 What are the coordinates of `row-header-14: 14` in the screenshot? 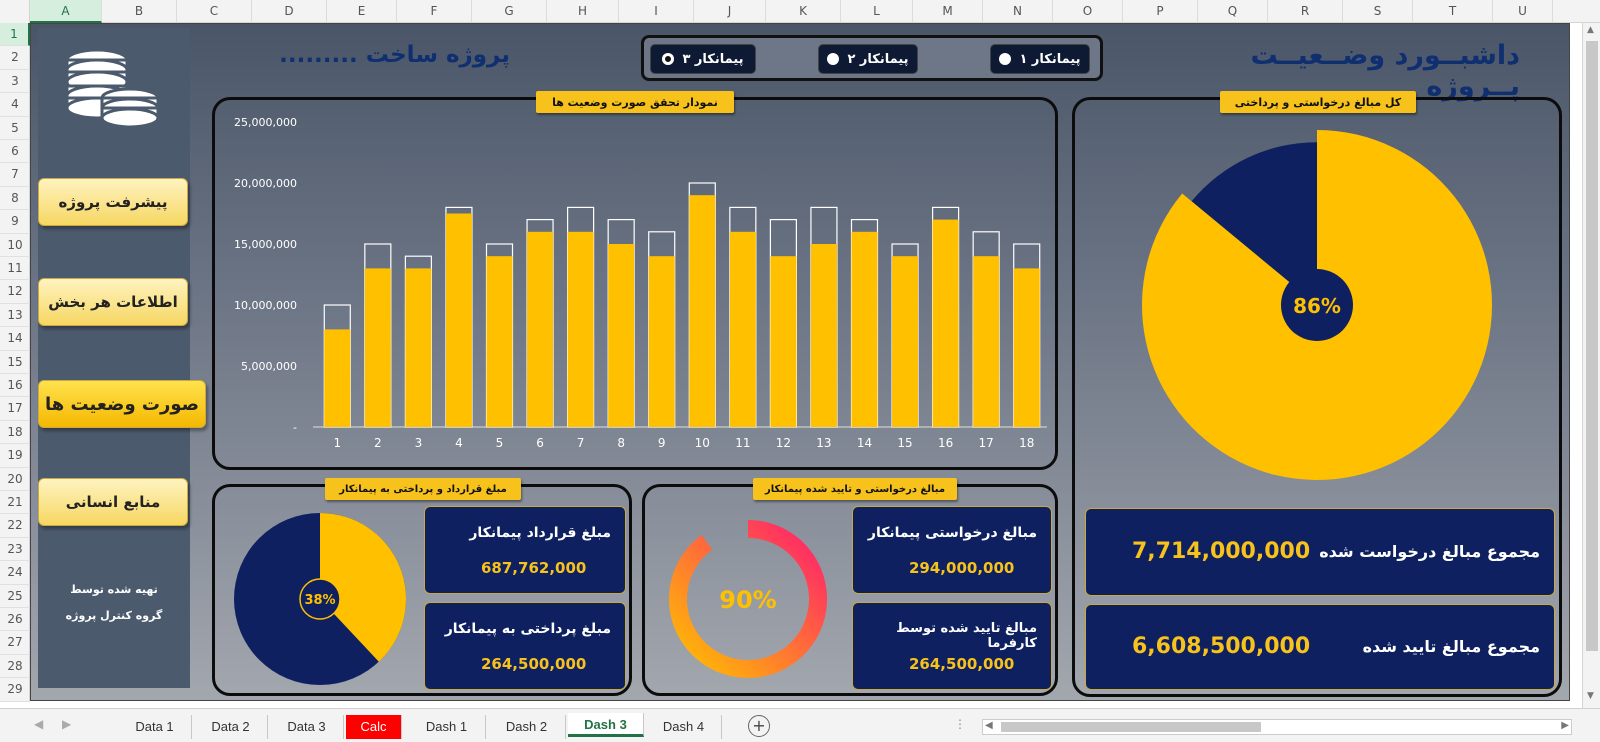 It's located at (15, 339).